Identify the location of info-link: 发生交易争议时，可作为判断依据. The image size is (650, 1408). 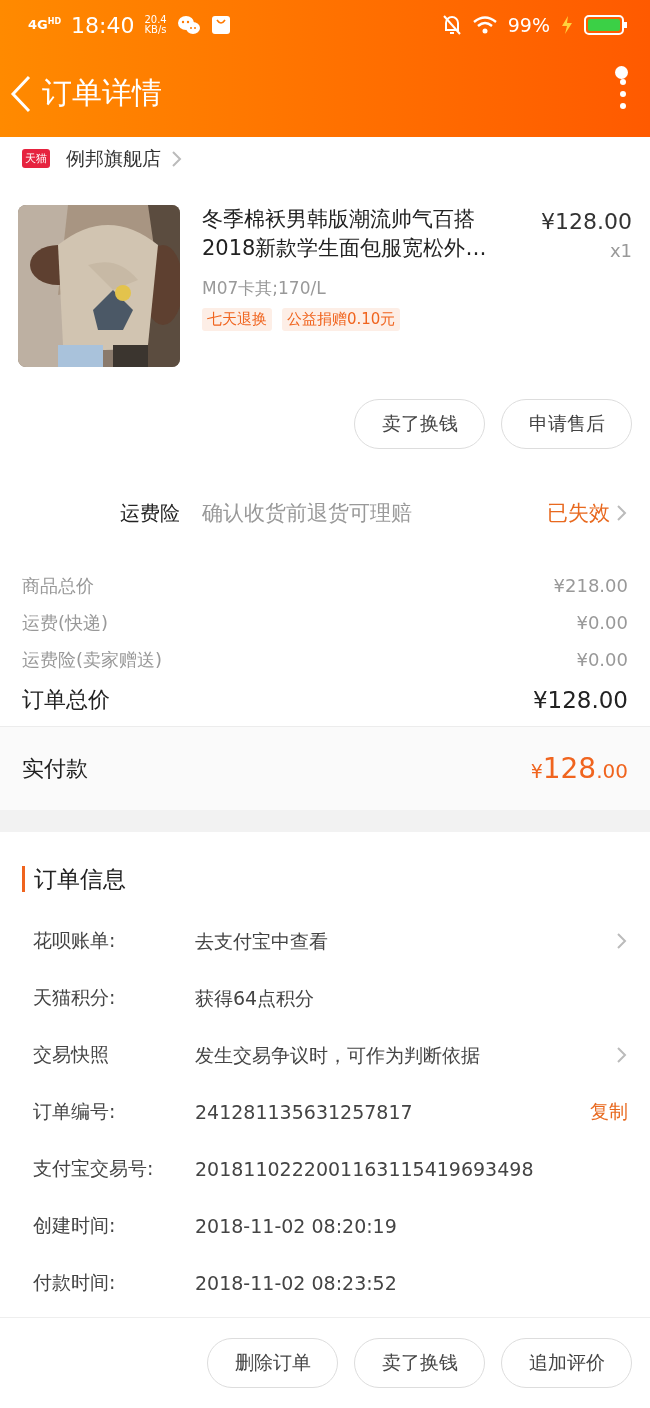
(365, 1054).